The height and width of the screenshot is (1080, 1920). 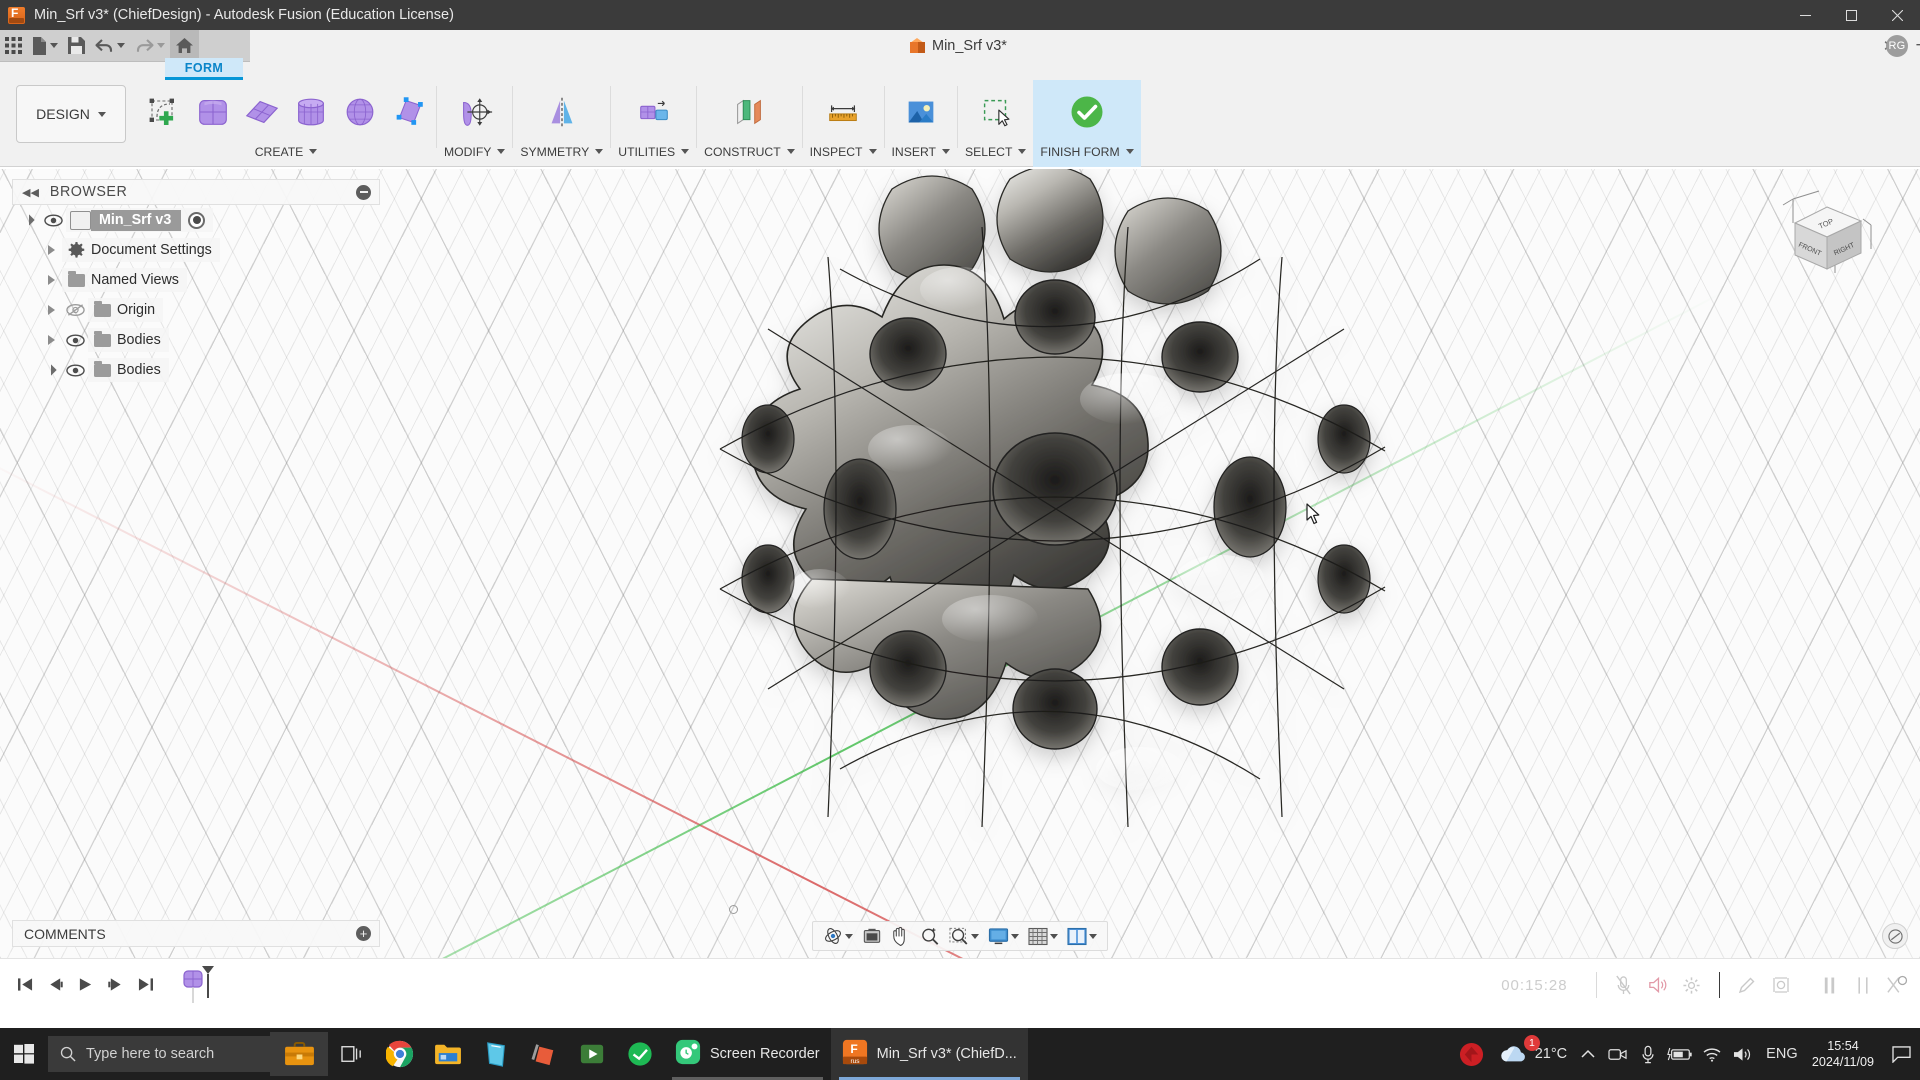 I want to click on timeline-feature-marker, so click(x=199, y=985).